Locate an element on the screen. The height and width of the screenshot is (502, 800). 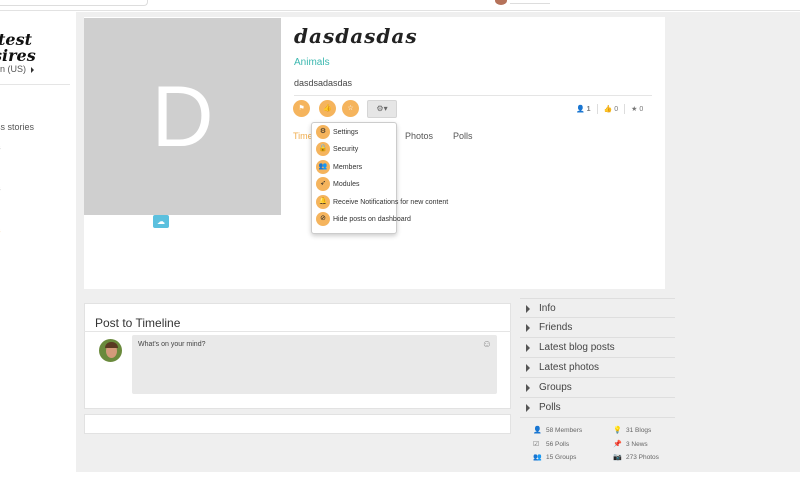
bell-icon: 🔔 is located at coordinates (323, 202).